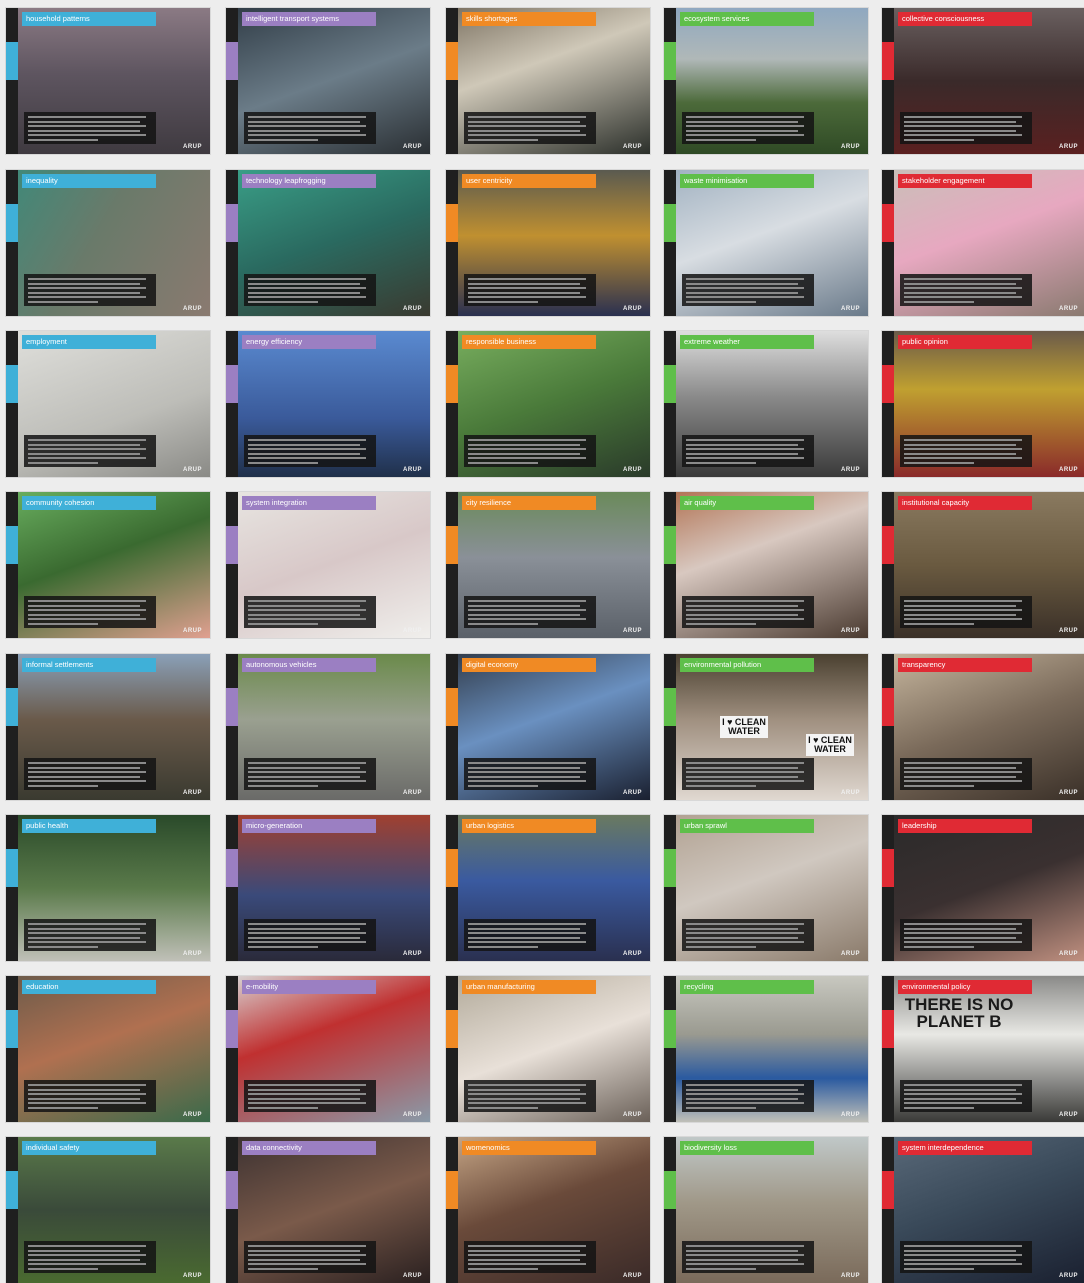 This screenshot has height=1283, width=1084. I want to click on card-household-patterns: household patterns ARUP, so click(108, 81).